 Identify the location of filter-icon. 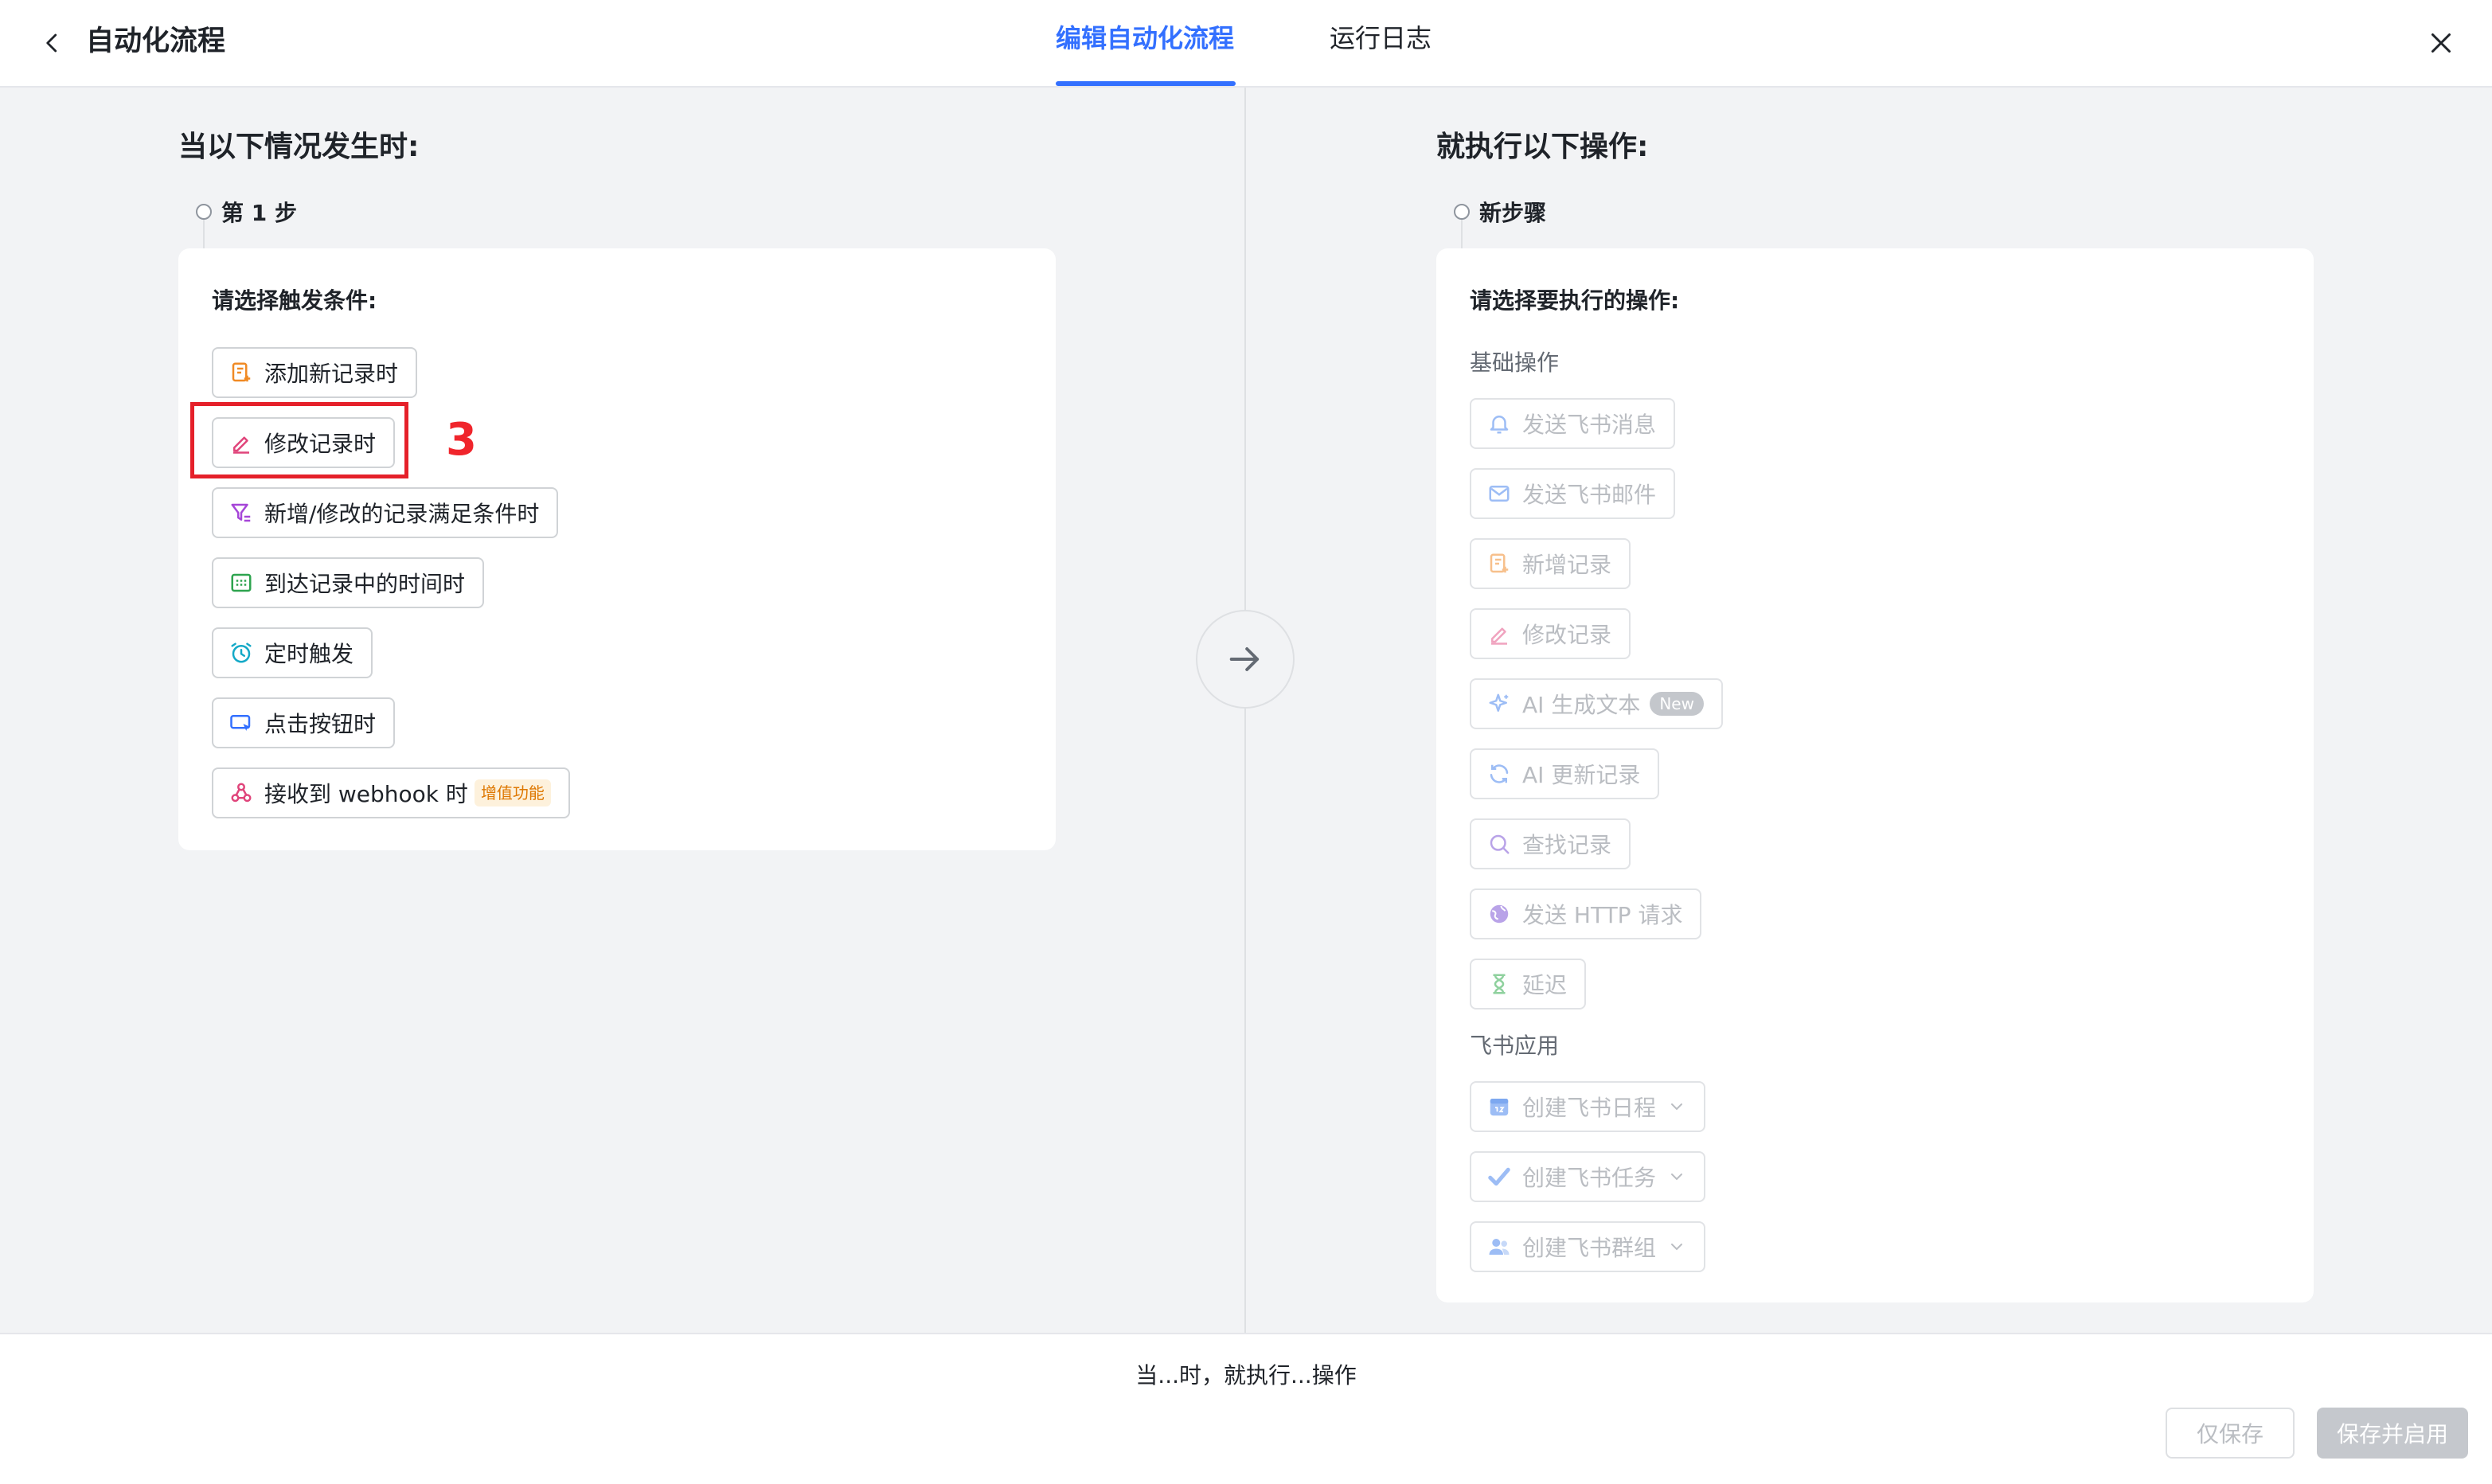
(241, 512).